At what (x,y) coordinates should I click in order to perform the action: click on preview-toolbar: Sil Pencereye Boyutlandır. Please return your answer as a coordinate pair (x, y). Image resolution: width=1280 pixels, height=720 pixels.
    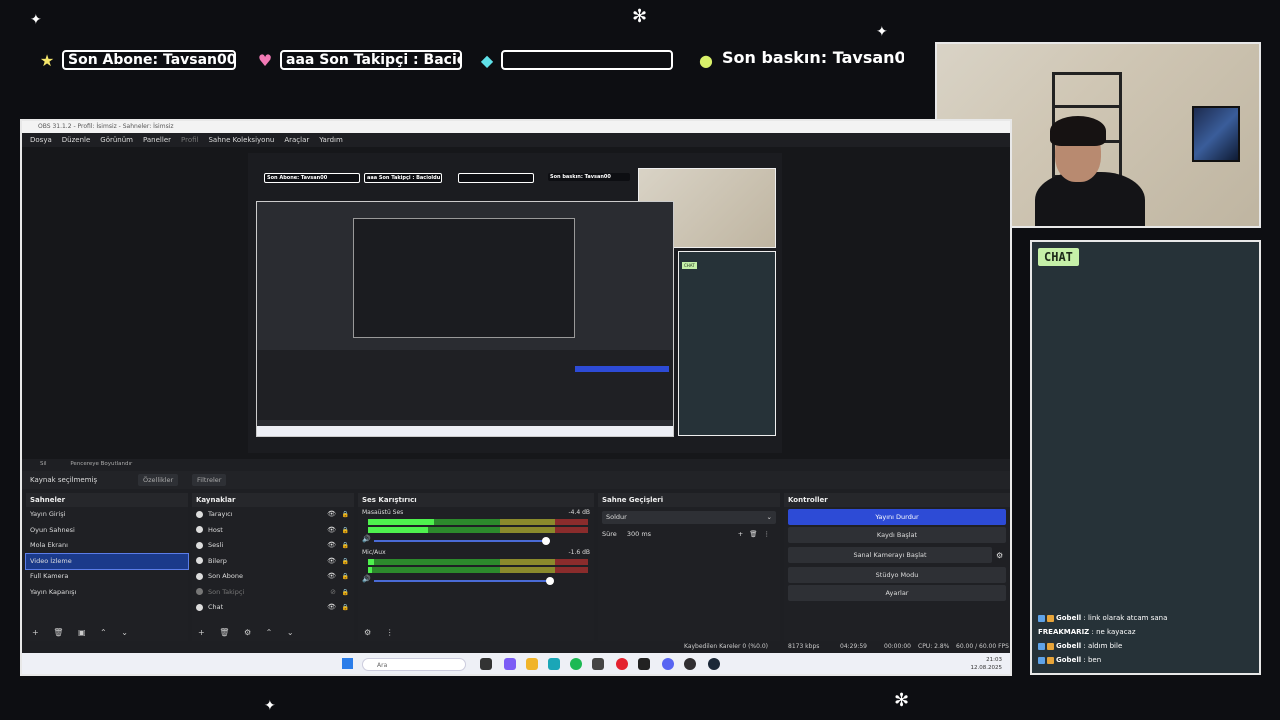
    Looking at the image, I should click on (516, 464).